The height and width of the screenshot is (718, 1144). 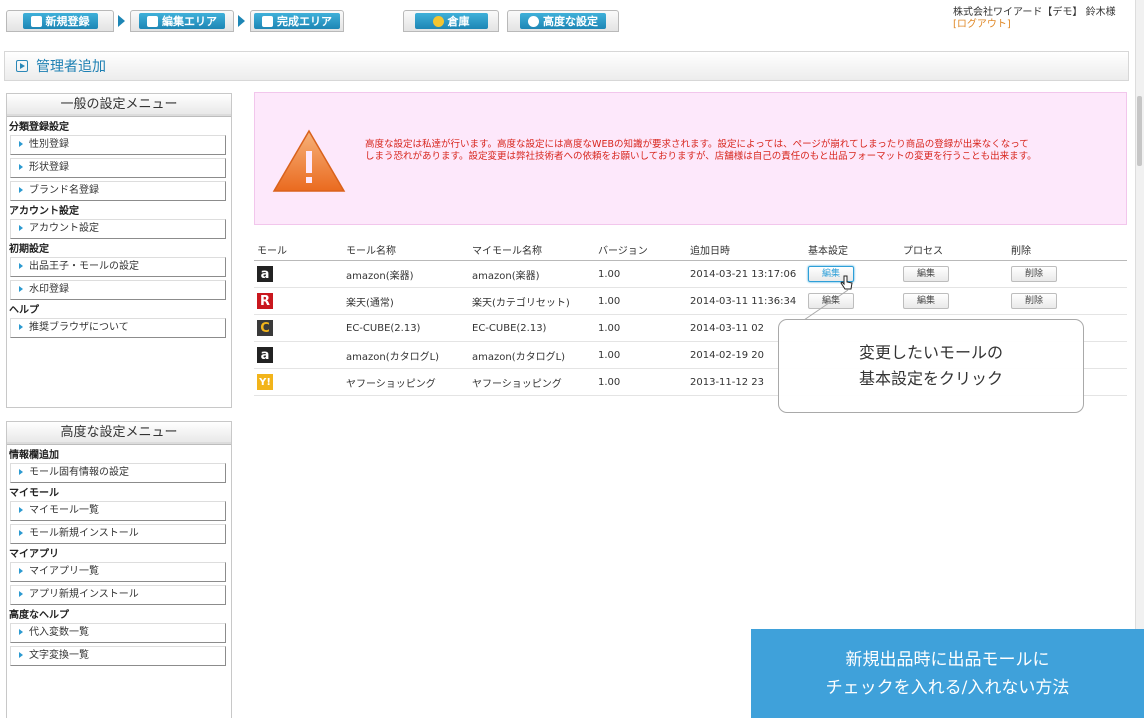 I want to click on tab-edit-area: 編集エリア, so click(x=182, y=21).